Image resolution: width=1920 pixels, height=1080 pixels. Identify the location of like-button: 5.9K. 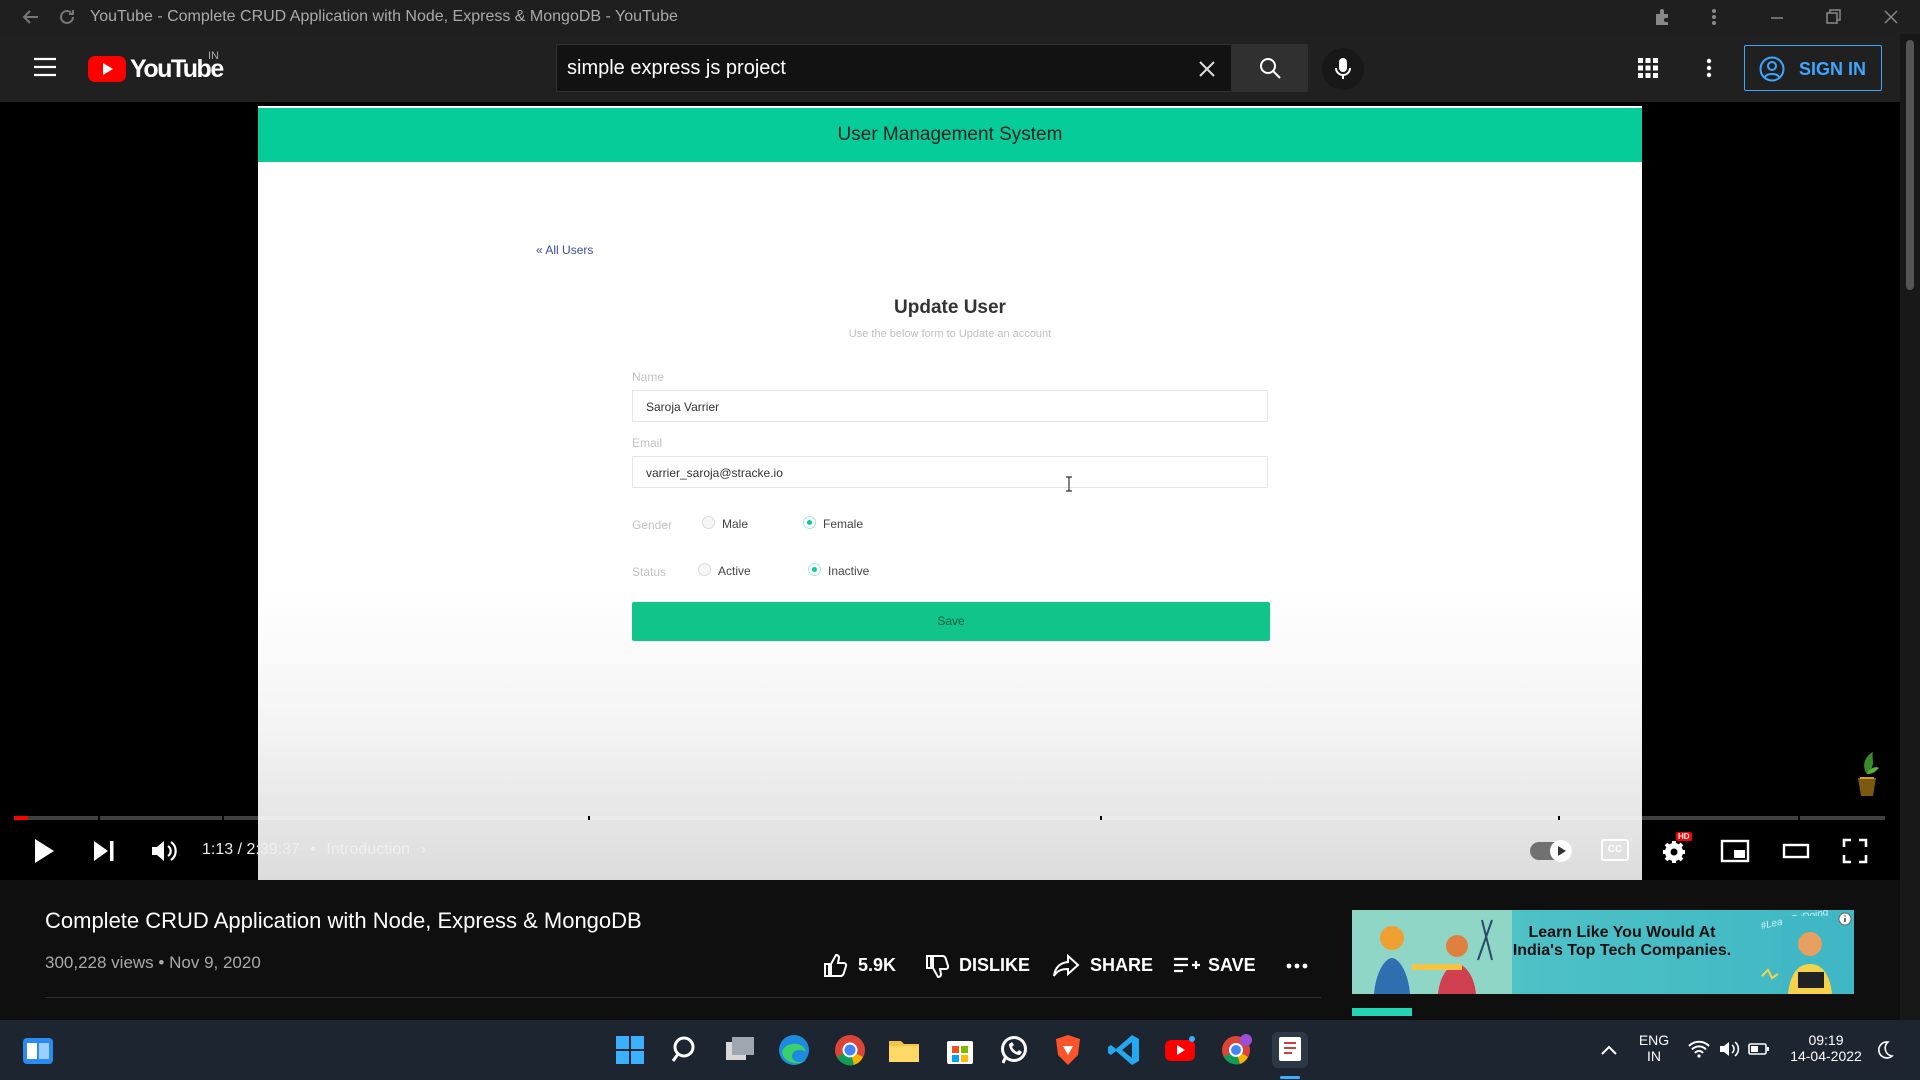
(862, 966).